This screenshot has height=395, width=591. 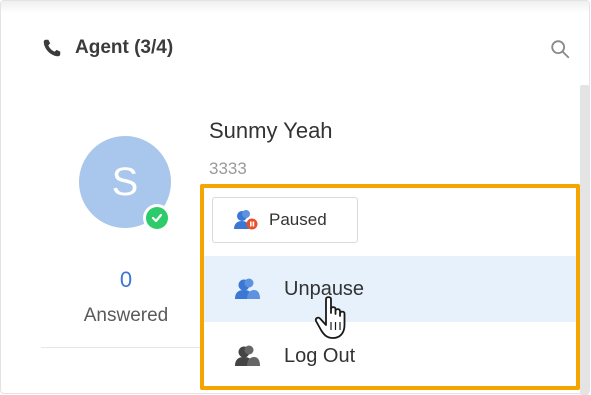 What do you see at coordinates (228, 168) in the screenshot?
I see `agent-extension: 3333` at bounding box center [228, 168].